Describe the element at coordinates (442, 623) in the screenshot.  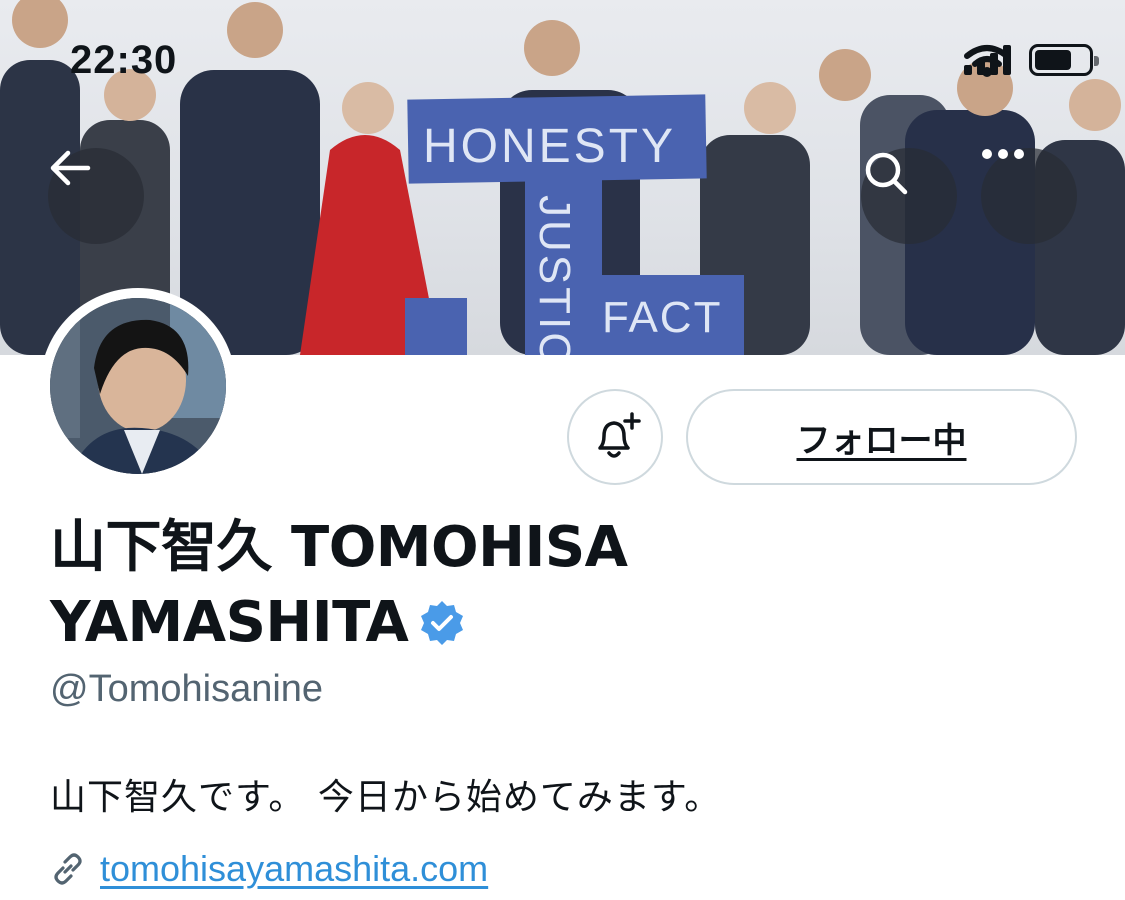
I see `verified-badge-icon` at that location.